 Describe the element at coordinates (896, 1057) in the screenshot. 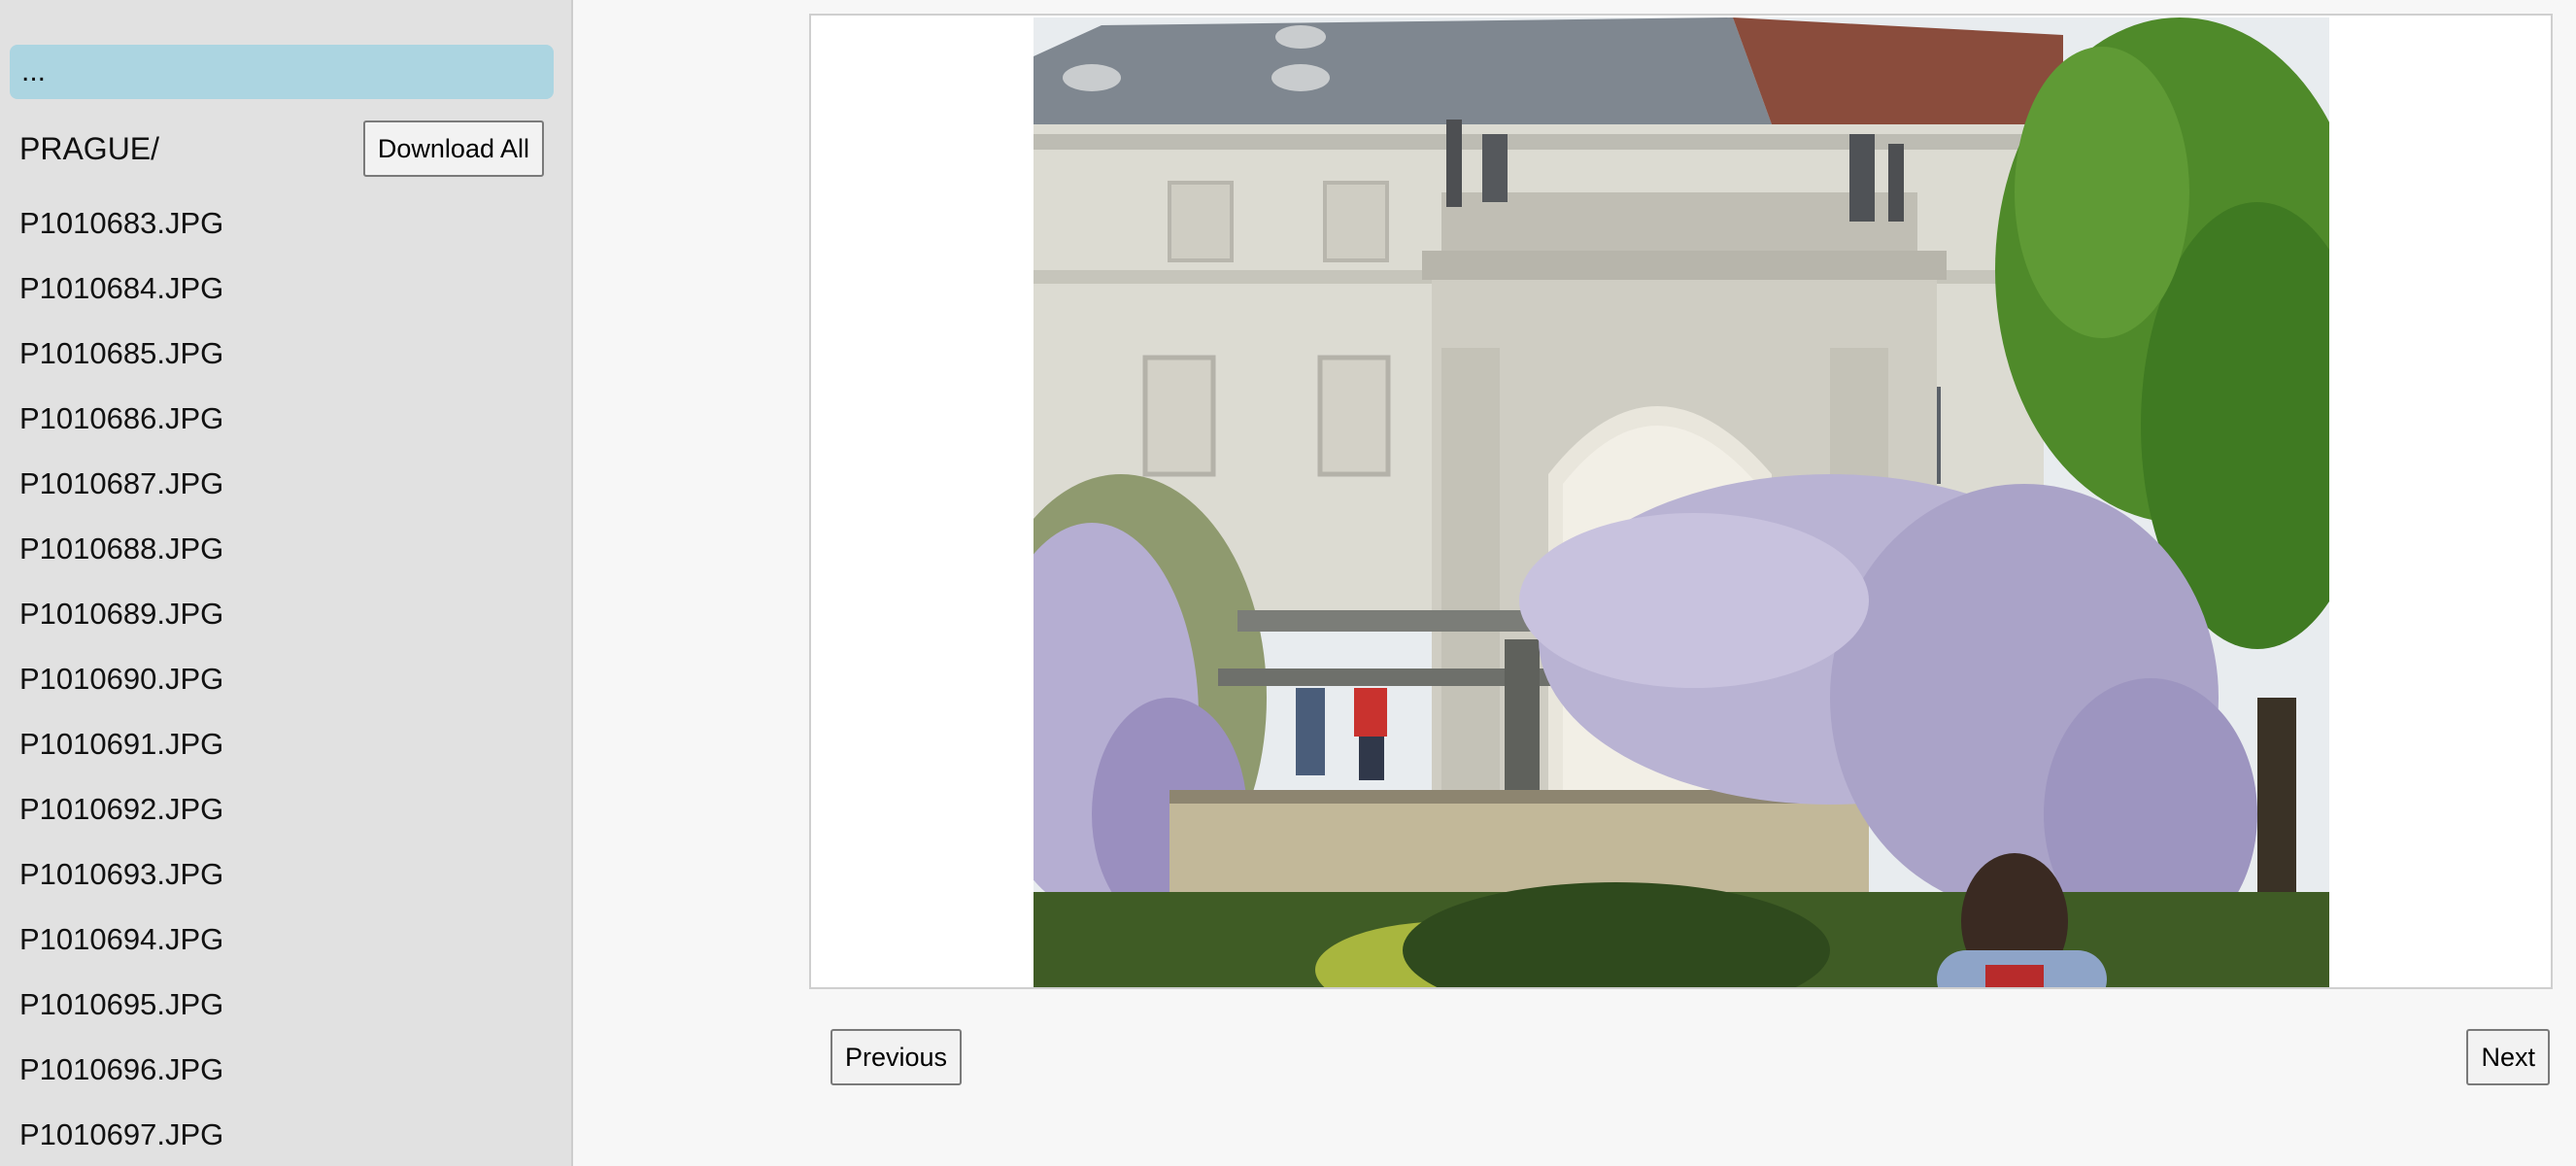

I see `previous-button: Previous` at that location.